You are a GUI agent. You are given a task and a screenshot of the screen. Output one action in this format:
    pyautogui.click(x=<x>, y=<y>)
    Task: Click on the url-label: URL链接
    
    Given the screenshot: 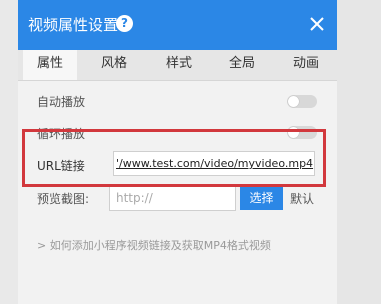 What is the action you would take?
    pyautogui.click(x=61, y=166)
    